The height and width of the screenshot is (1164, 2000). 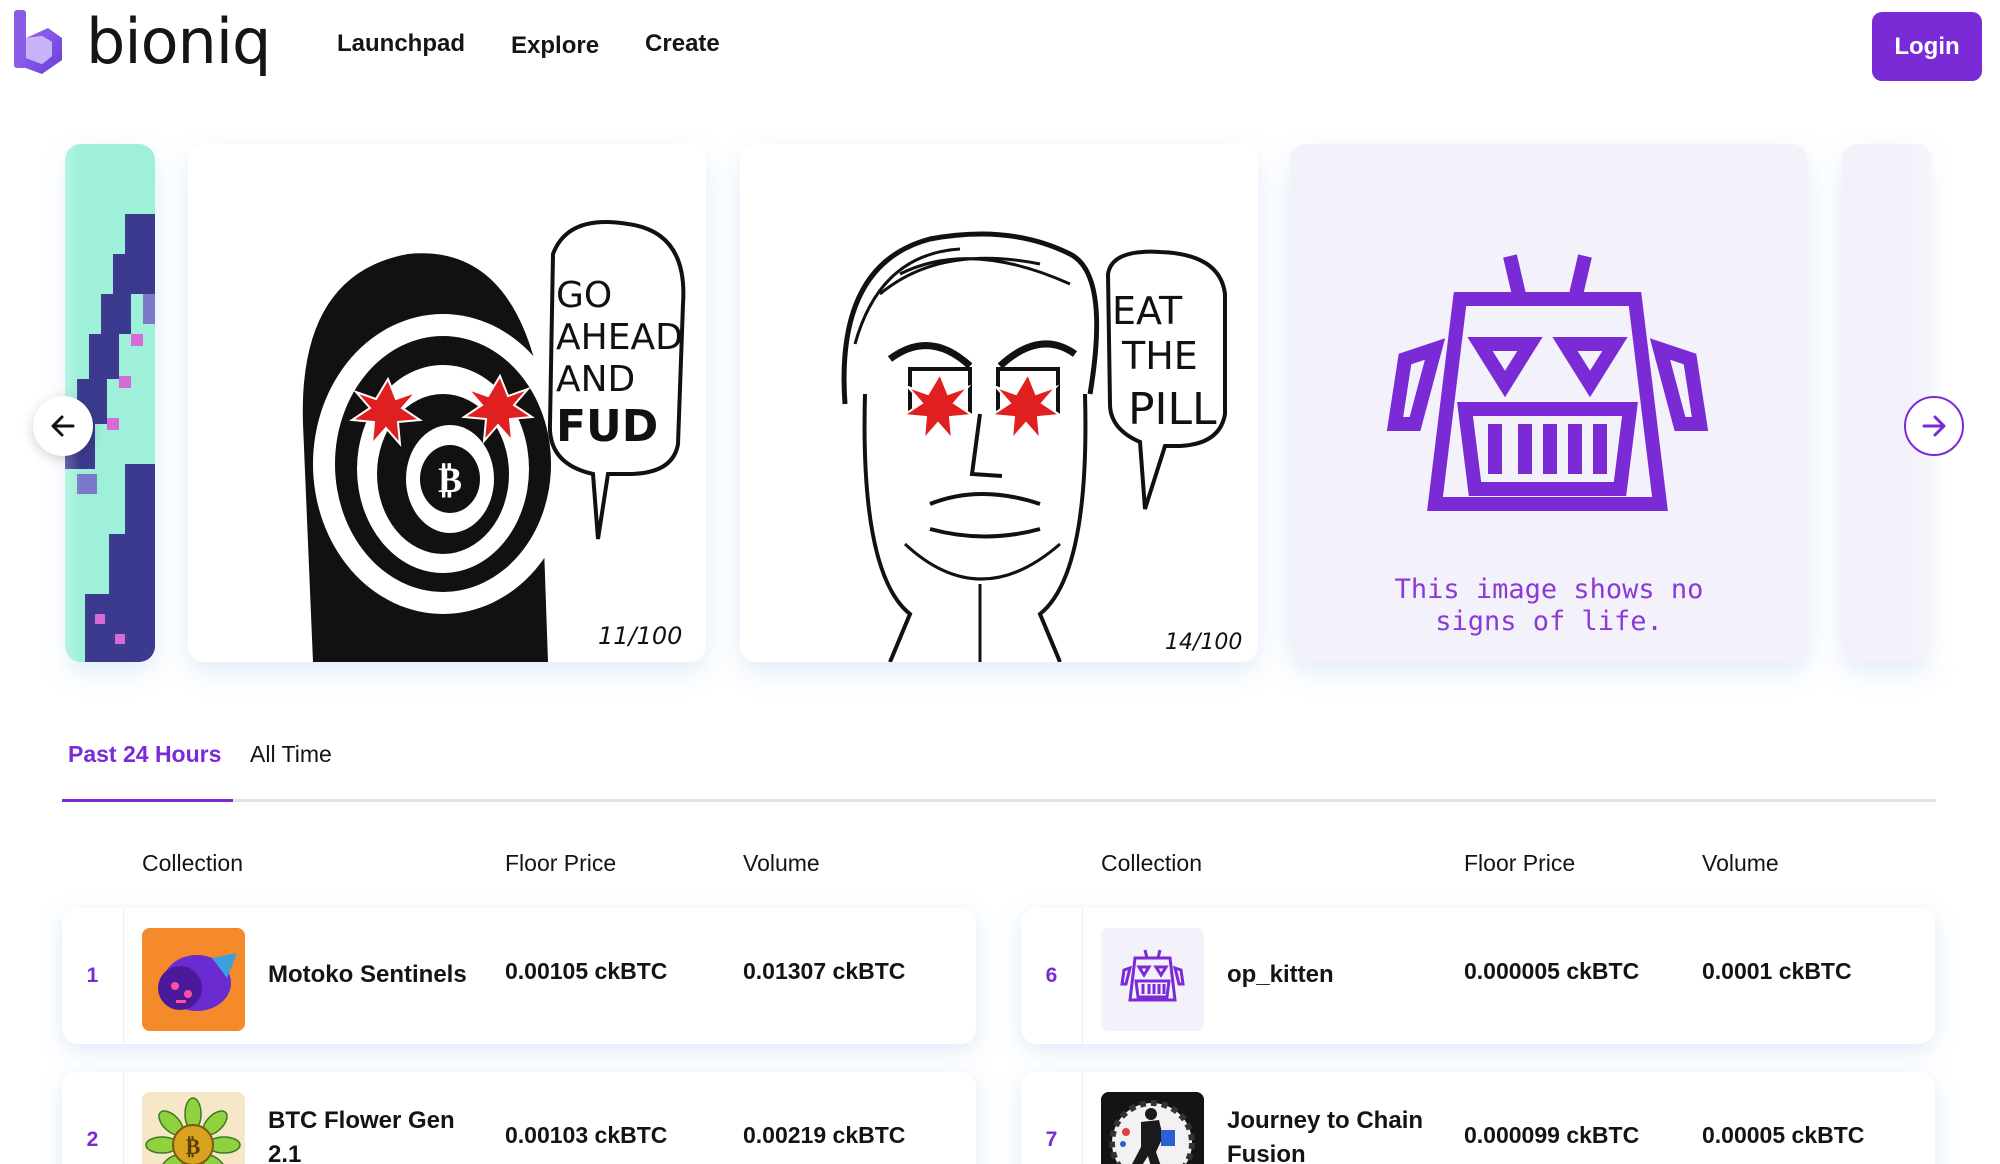 I want to click on login-button: Login, so click(x=1927, y=46).